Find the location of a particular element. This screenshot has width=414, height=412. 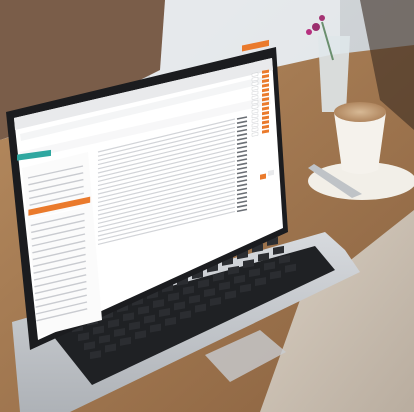

vase is located at coordinates (334, 74).